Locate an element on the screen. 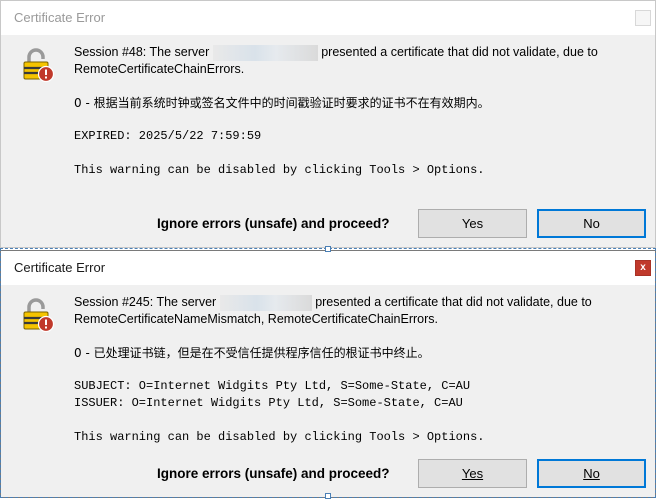  close-button: x is located at coordinates (643, 268).